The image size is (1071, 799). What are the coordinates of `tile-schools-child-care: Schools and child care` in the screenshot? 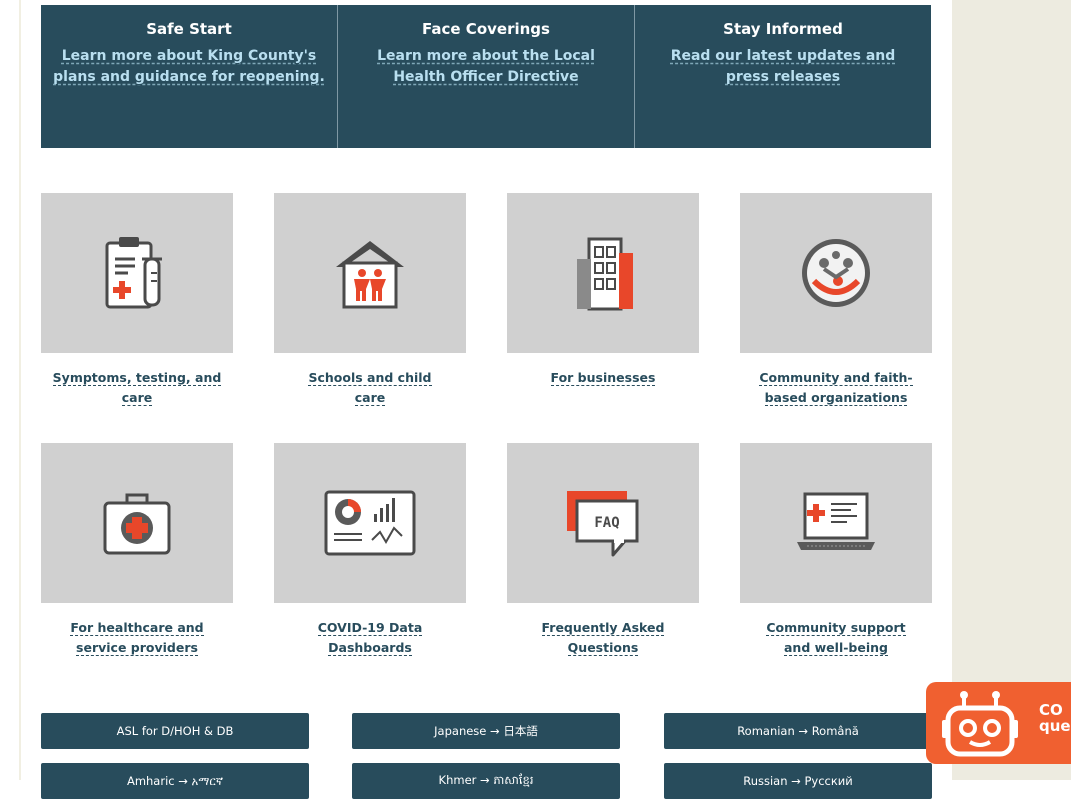 It's located at (370, 300).